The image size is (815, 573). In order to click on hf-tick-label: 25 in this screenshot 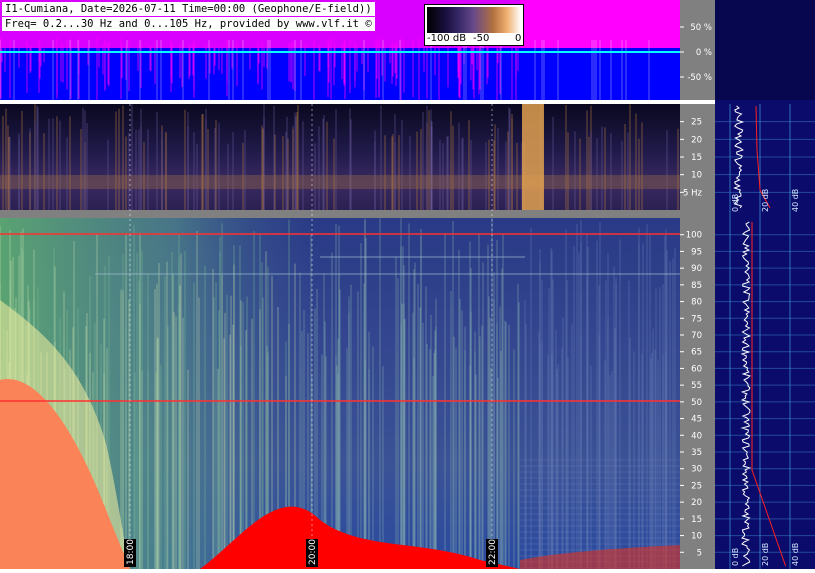, I will do `click(696, 486)`.